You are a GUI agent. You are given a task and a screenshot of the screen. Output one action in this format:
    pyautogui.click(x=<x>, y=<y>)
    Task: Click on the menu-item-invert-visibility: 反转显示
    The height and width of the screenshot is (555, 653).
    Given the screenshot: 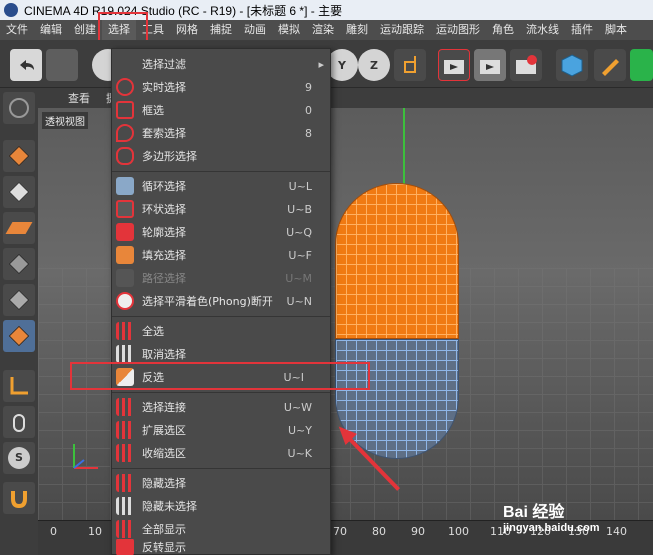 What is the action you would take?
    pyautogui.click(x=221, y=547)
    